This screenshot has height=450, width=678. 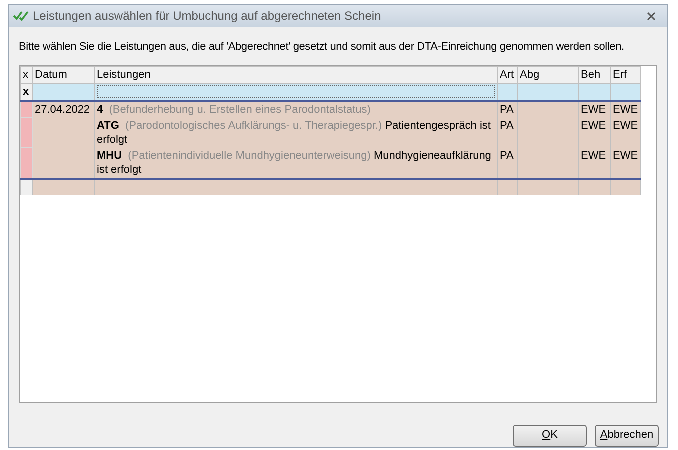 I want to click on instruction-text: Bitte wählen Sie die Leistungen aus, die auf 'Abgerechnet' gesetzt und somit aus der DTA-Einreichung genommen werden sollen., so click(x=322, y=47).